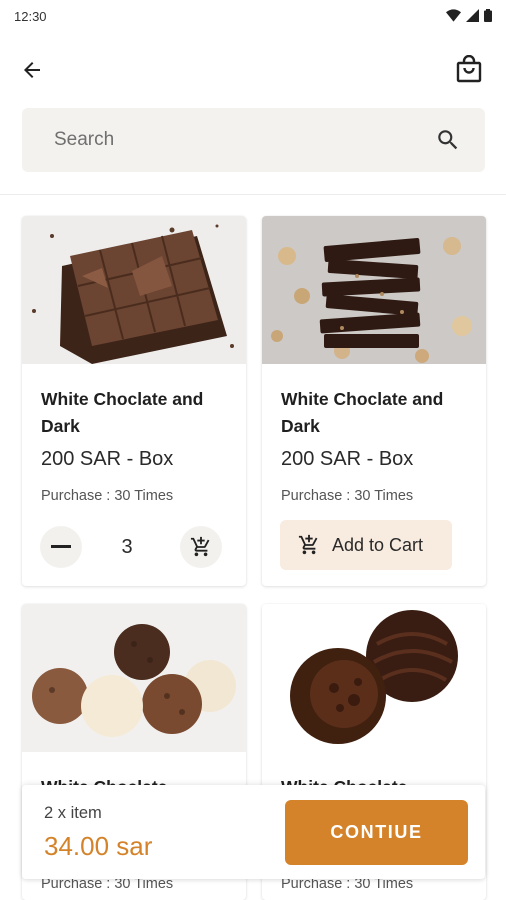 The height and width of the screenshot is (900, 506). I want to click on add-to-cart-button: Add to Cart, so click(366, 545).